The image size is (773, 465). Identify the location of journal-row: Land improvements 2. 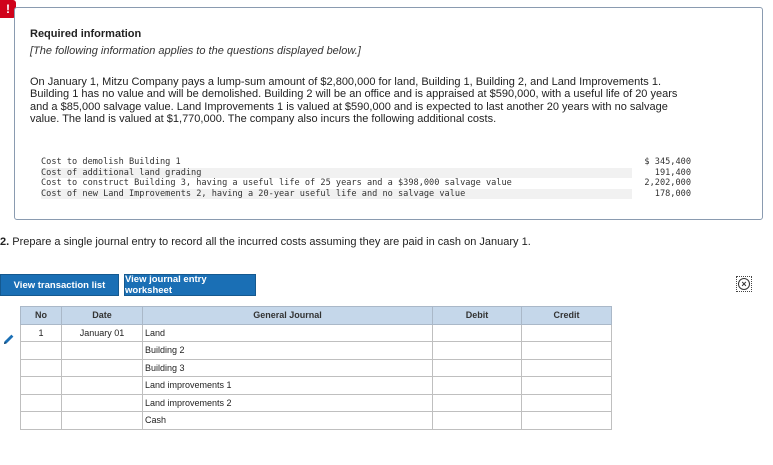
(316, 402).